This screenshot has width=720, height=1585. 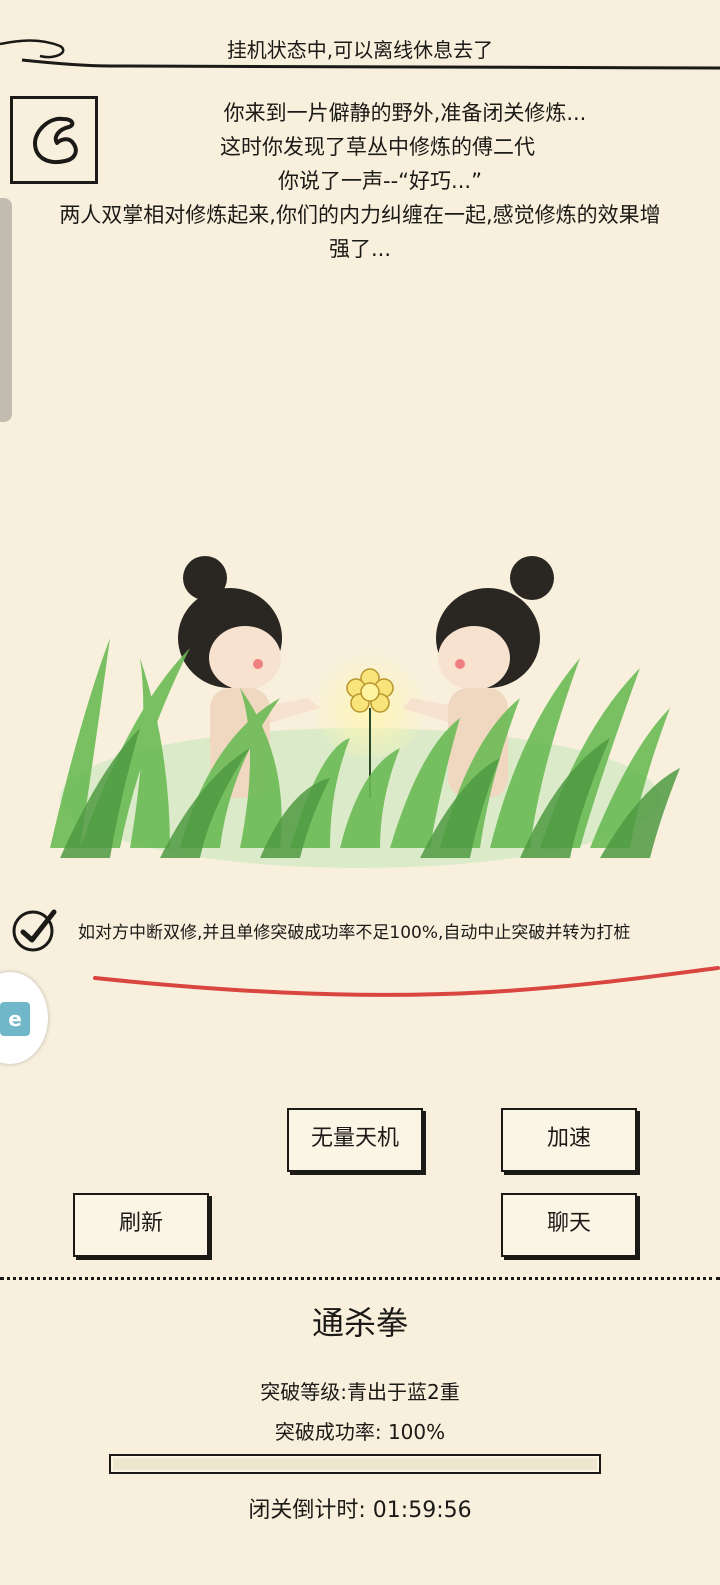 I want to click on breakthrough-level: 突破等级:青出于蓝2重, so click(x=360, y=1390).